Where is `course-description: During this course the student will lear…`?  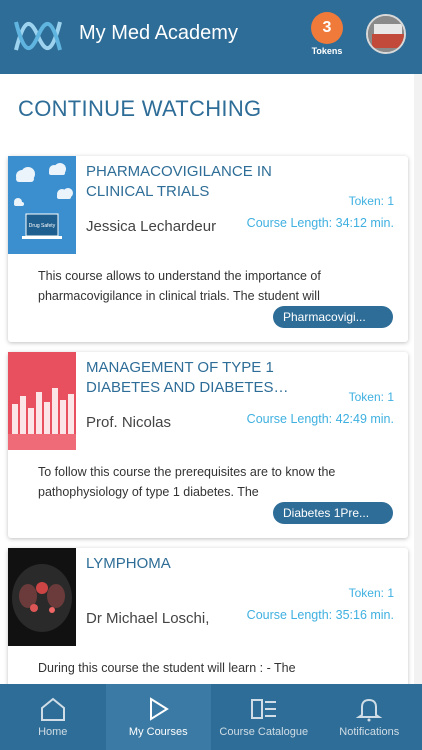
course-description: During this course the student will lear… is located at coordinates (167, 668).